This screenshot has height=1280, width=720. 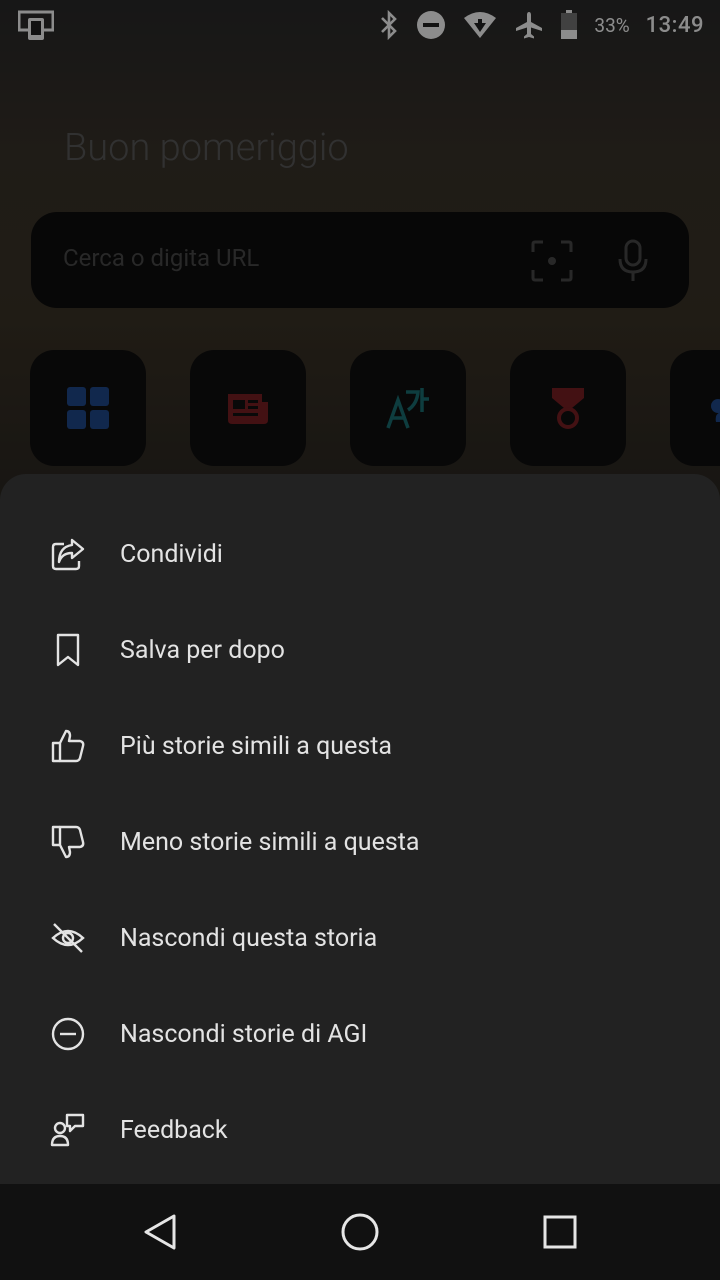 I want to click on menu-item-feedback: Feedback, so click(x=360, y=1130).